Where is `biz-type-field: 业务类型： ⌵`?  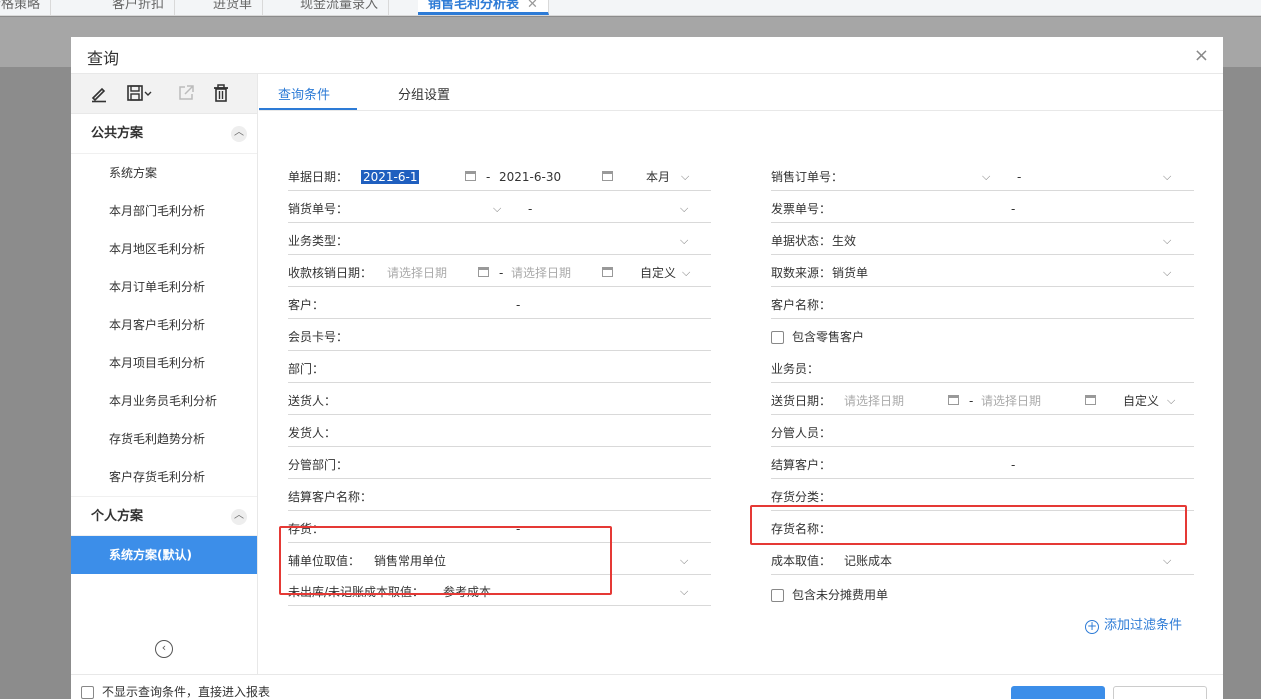 biz-type-field: 业务类型： ⌵ is located at coordinates (499, 241).